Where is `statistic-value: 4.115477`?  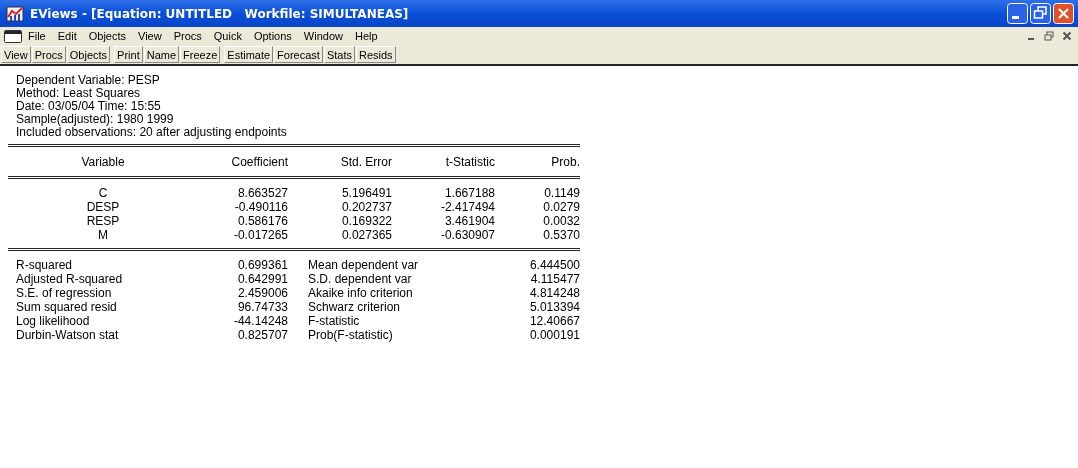 statistic-value: 4.115477 is located at coordinates (554, 279).